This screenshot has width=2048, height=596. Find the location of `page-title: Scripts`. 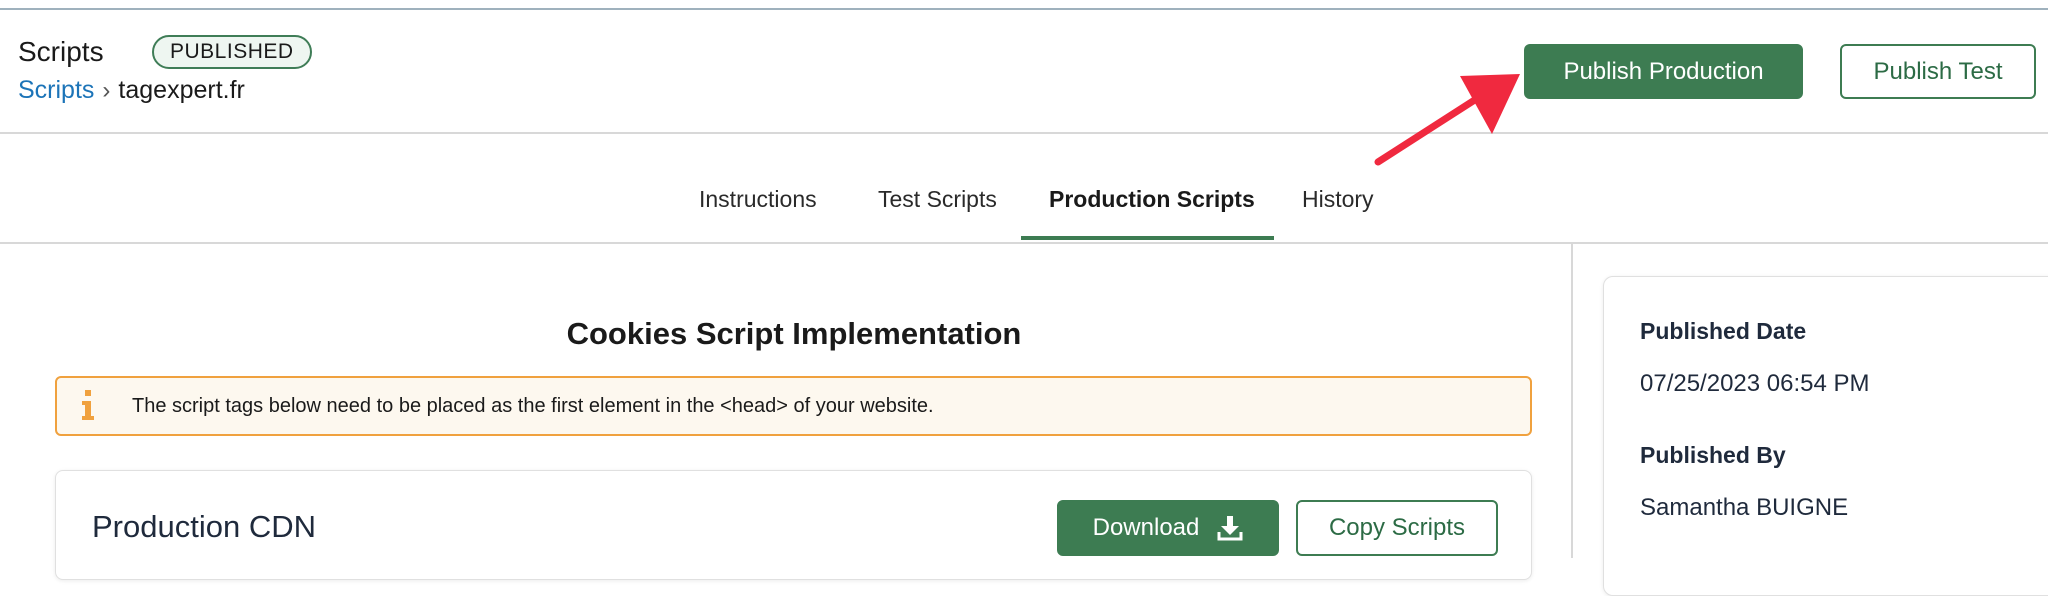

page-title: Scripts is located at coordinates (61, 51).